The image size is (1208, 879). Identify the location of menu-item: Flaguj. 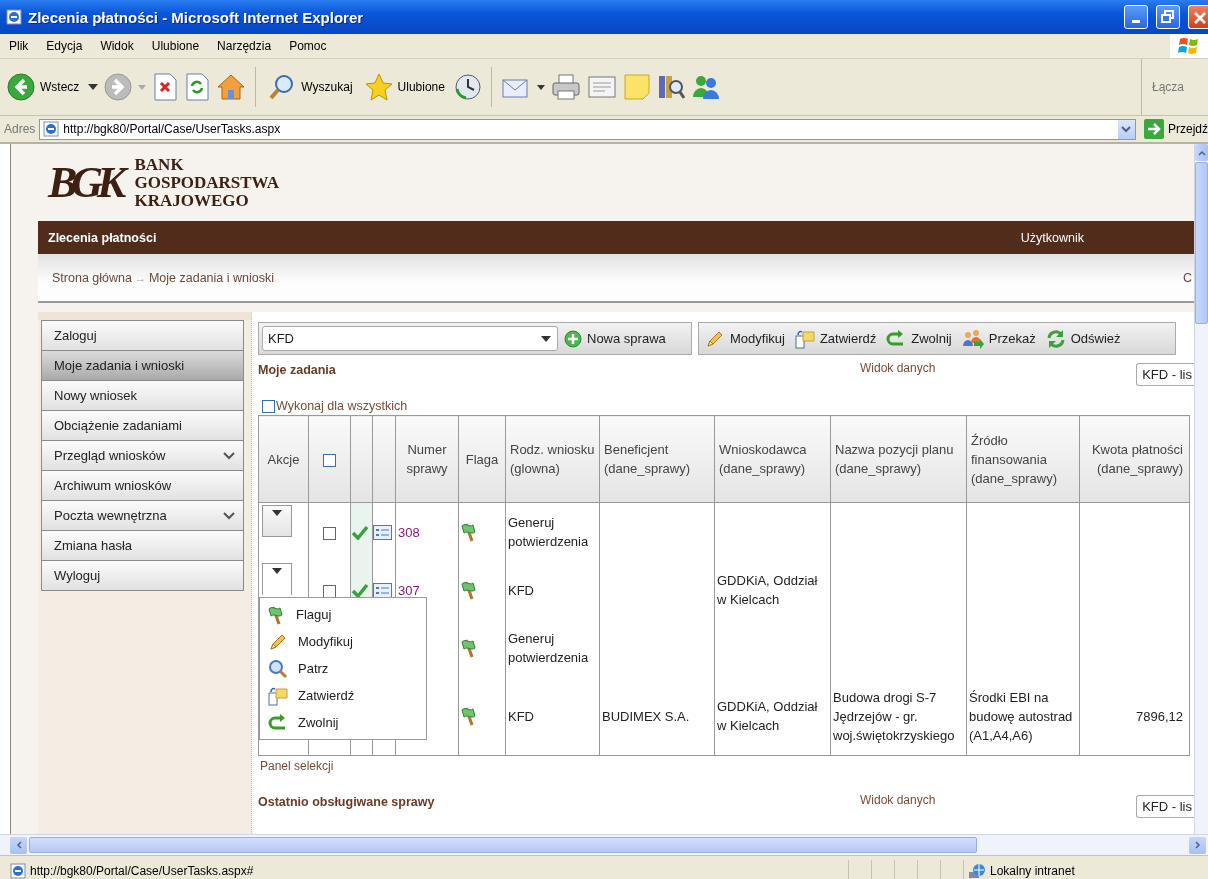
(343, 614).